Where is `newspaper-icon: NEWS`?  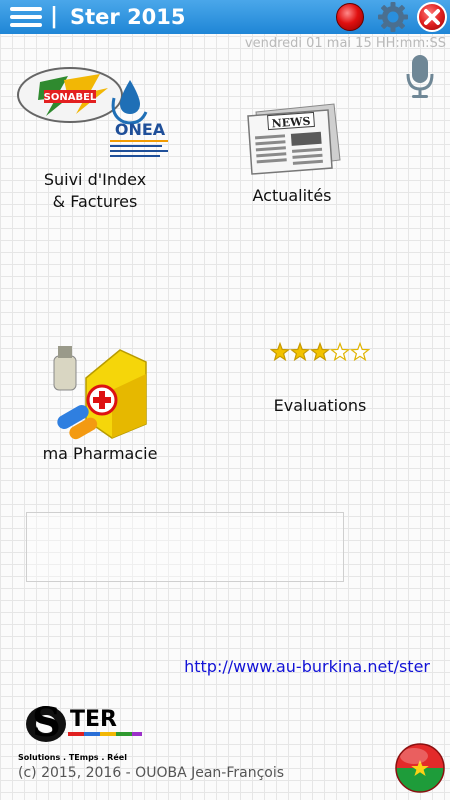 newspaper-icon: NEWS is located at coordinates (293, 138).